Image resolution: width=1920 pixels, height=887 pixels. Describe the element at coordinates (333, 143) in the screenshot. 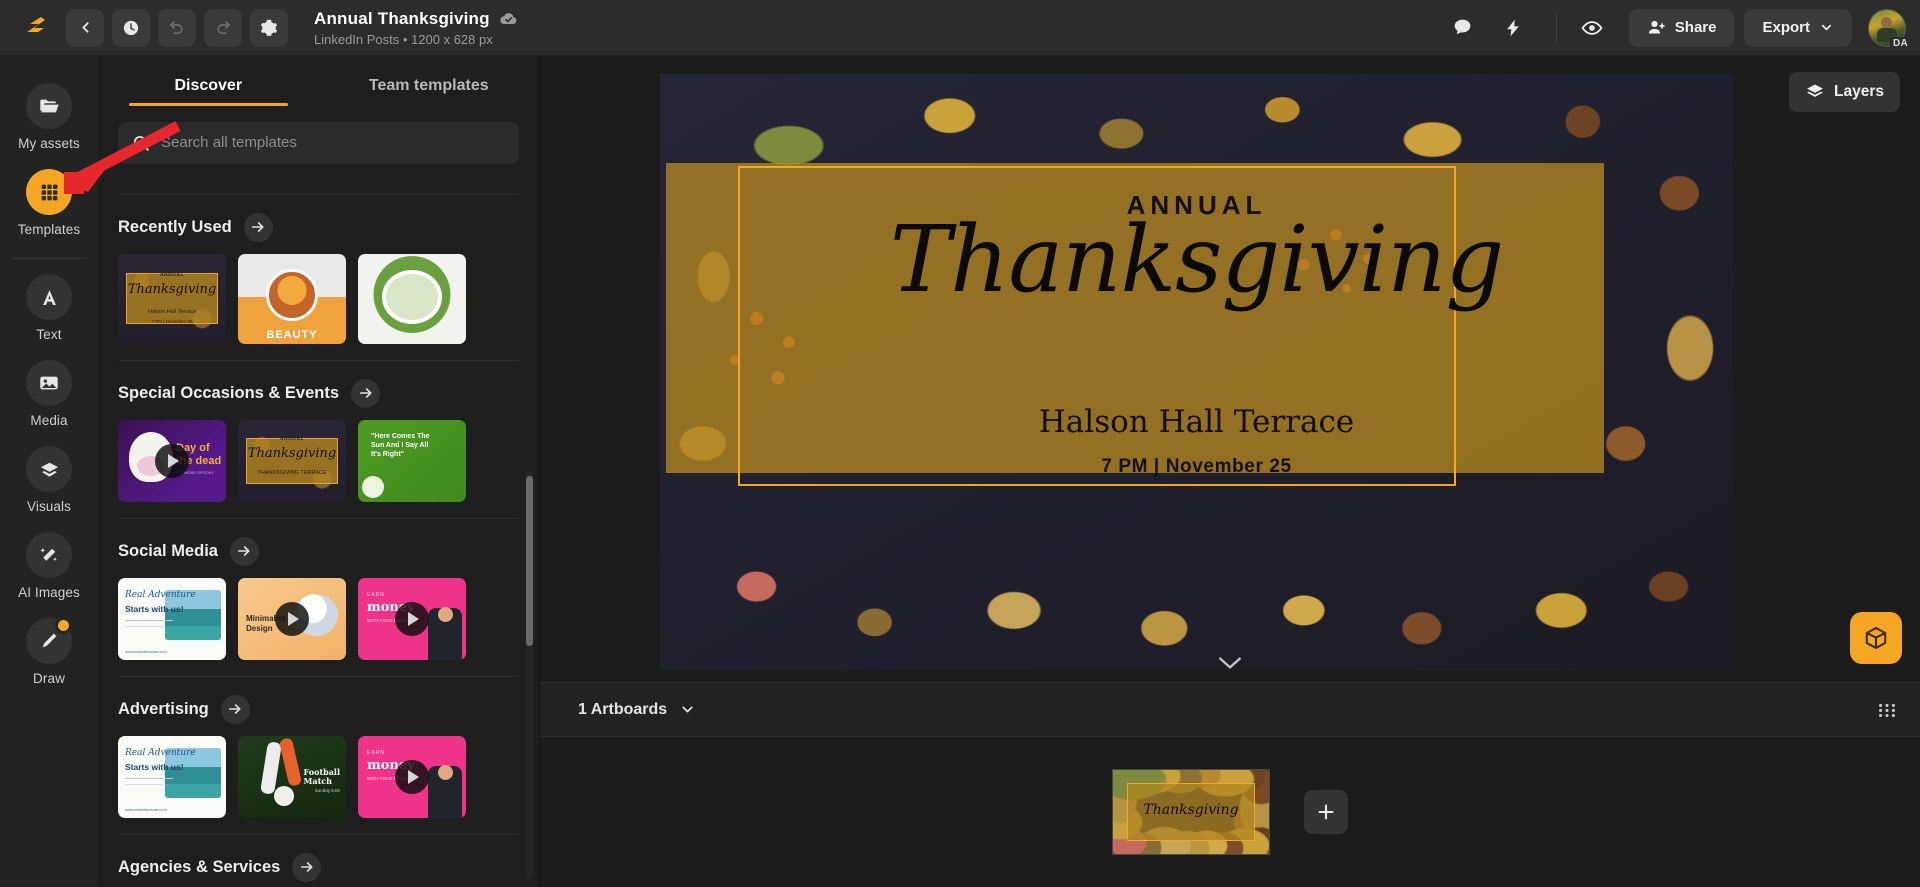

I see `search-input` at that location.